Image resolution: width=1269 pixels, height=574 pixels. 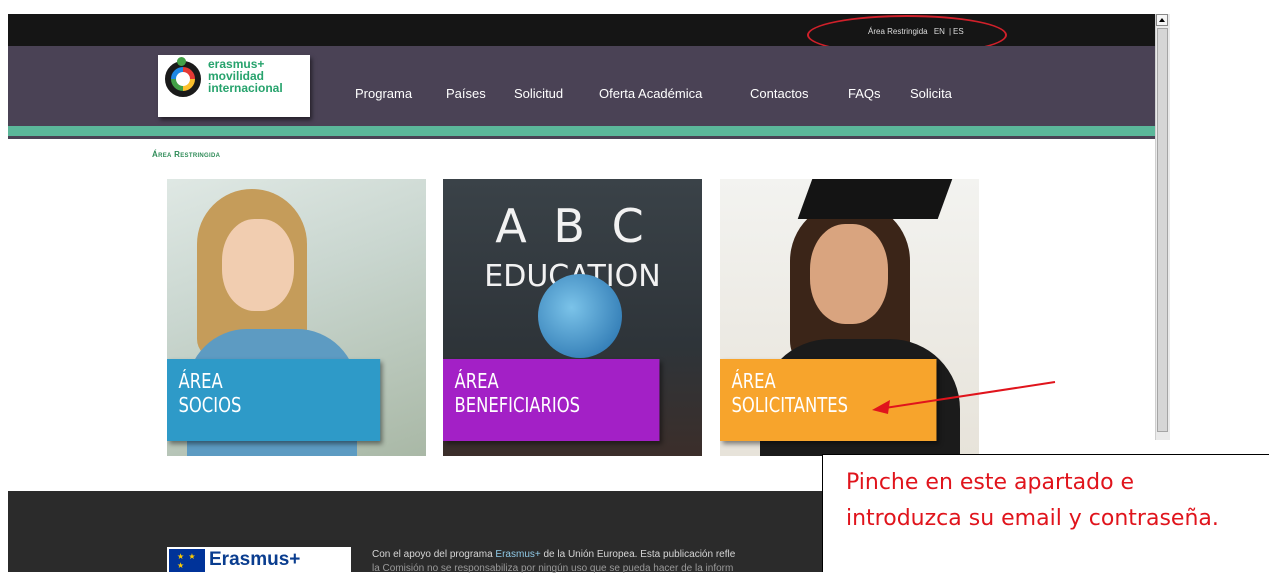 I want to click on eu-erasmus-logo: ★ ★ ★ Erasmus+, so click(x=259, y=559).